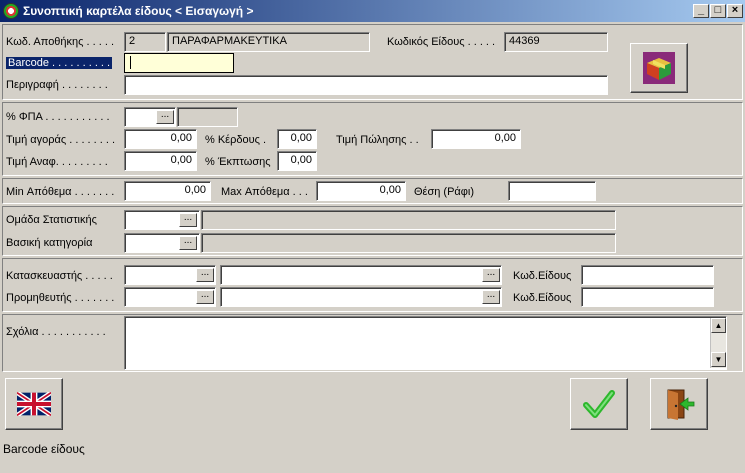 The width and height of the screenshot is (745, 473). I want to click on purchase-price-label: Τιμή αγοράς . . . . . . . ., so click(61, 140).